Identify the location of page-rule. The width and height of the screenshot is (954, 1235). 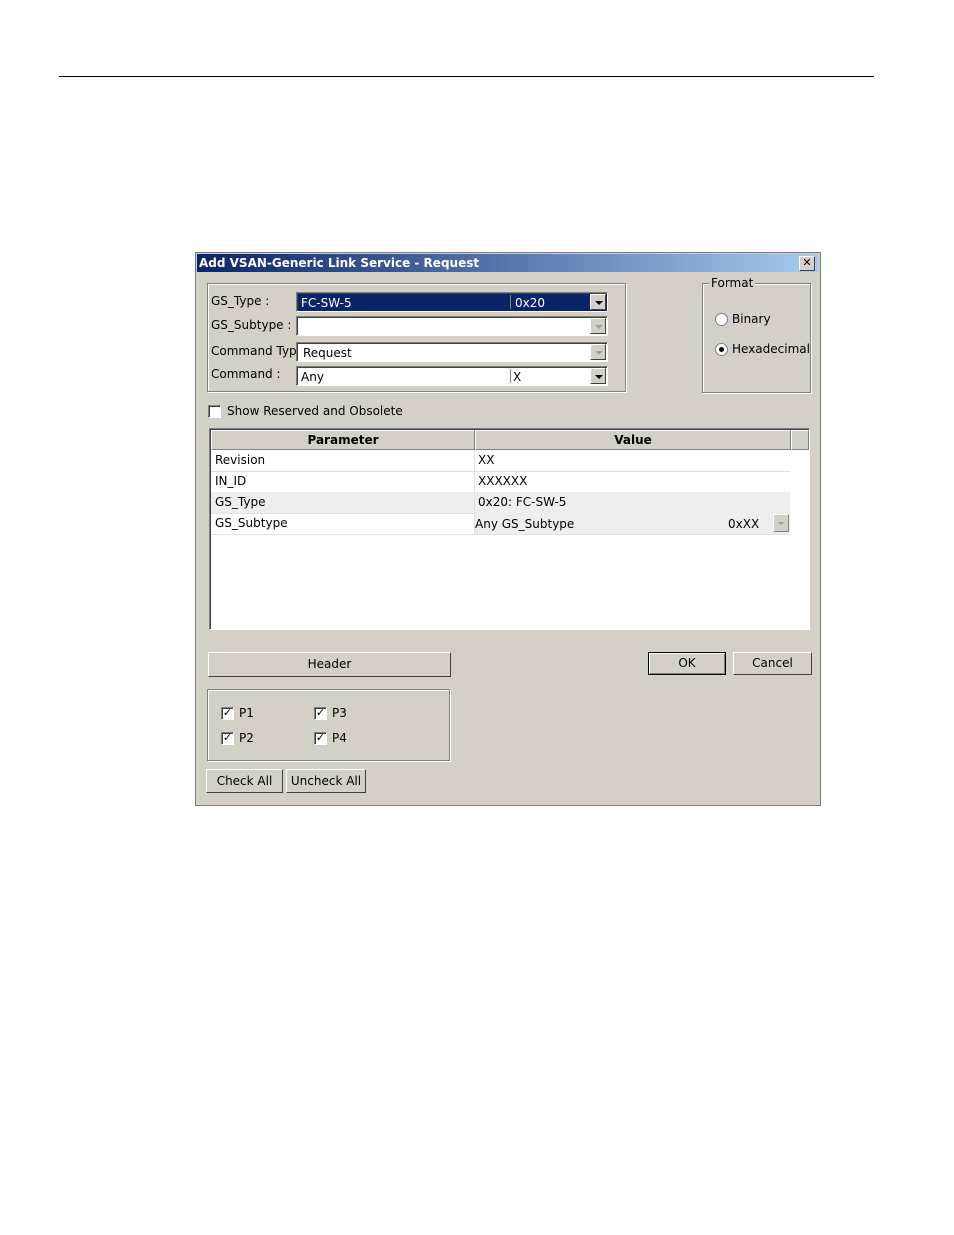
(466, 76).